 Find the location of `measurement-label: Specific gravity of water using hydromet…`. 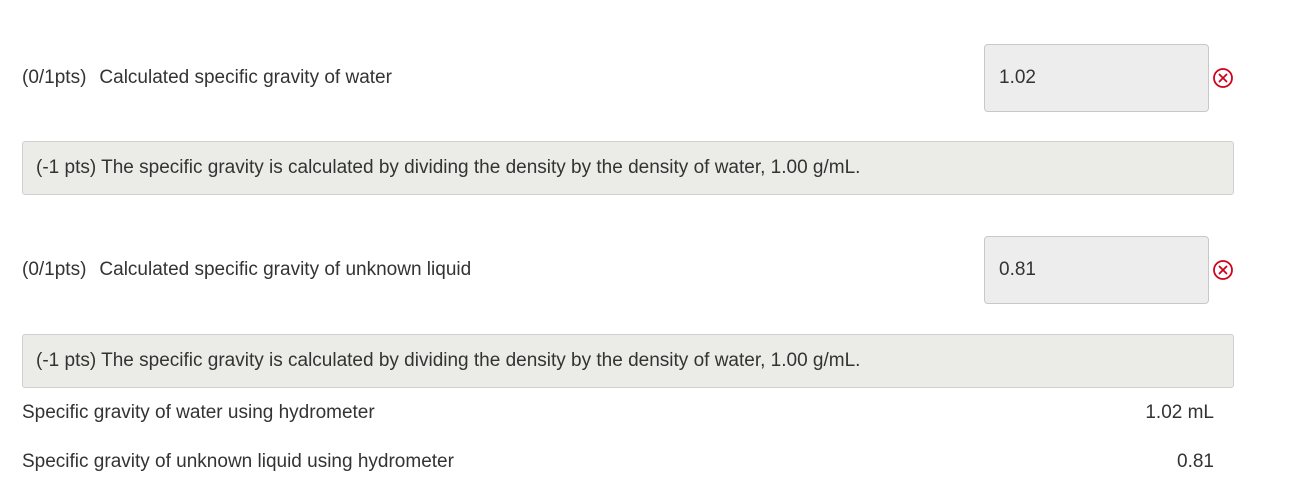

measurement-label: Specific gravity of water using hydromet… is located at coordinates (198, 412).